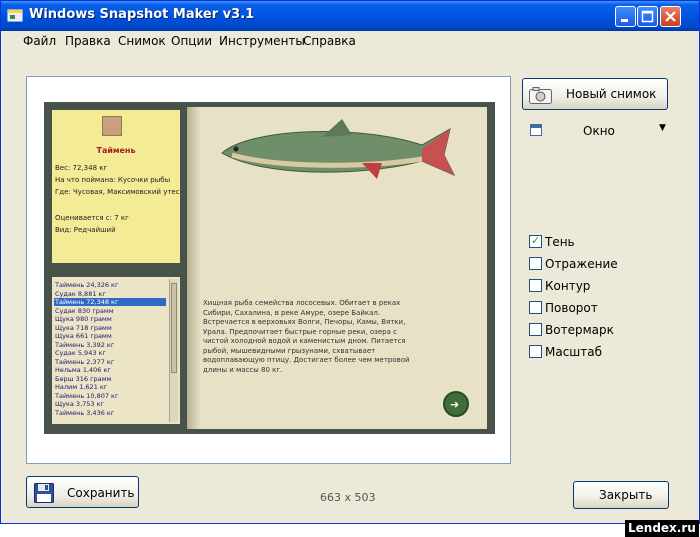 The height and width of the screenshot is (537, 700). What do you see at coordinates (611, 94) in the screenshot?
I see `new-snapshot-label: Новый снимок` at bounding box center [611, 94].